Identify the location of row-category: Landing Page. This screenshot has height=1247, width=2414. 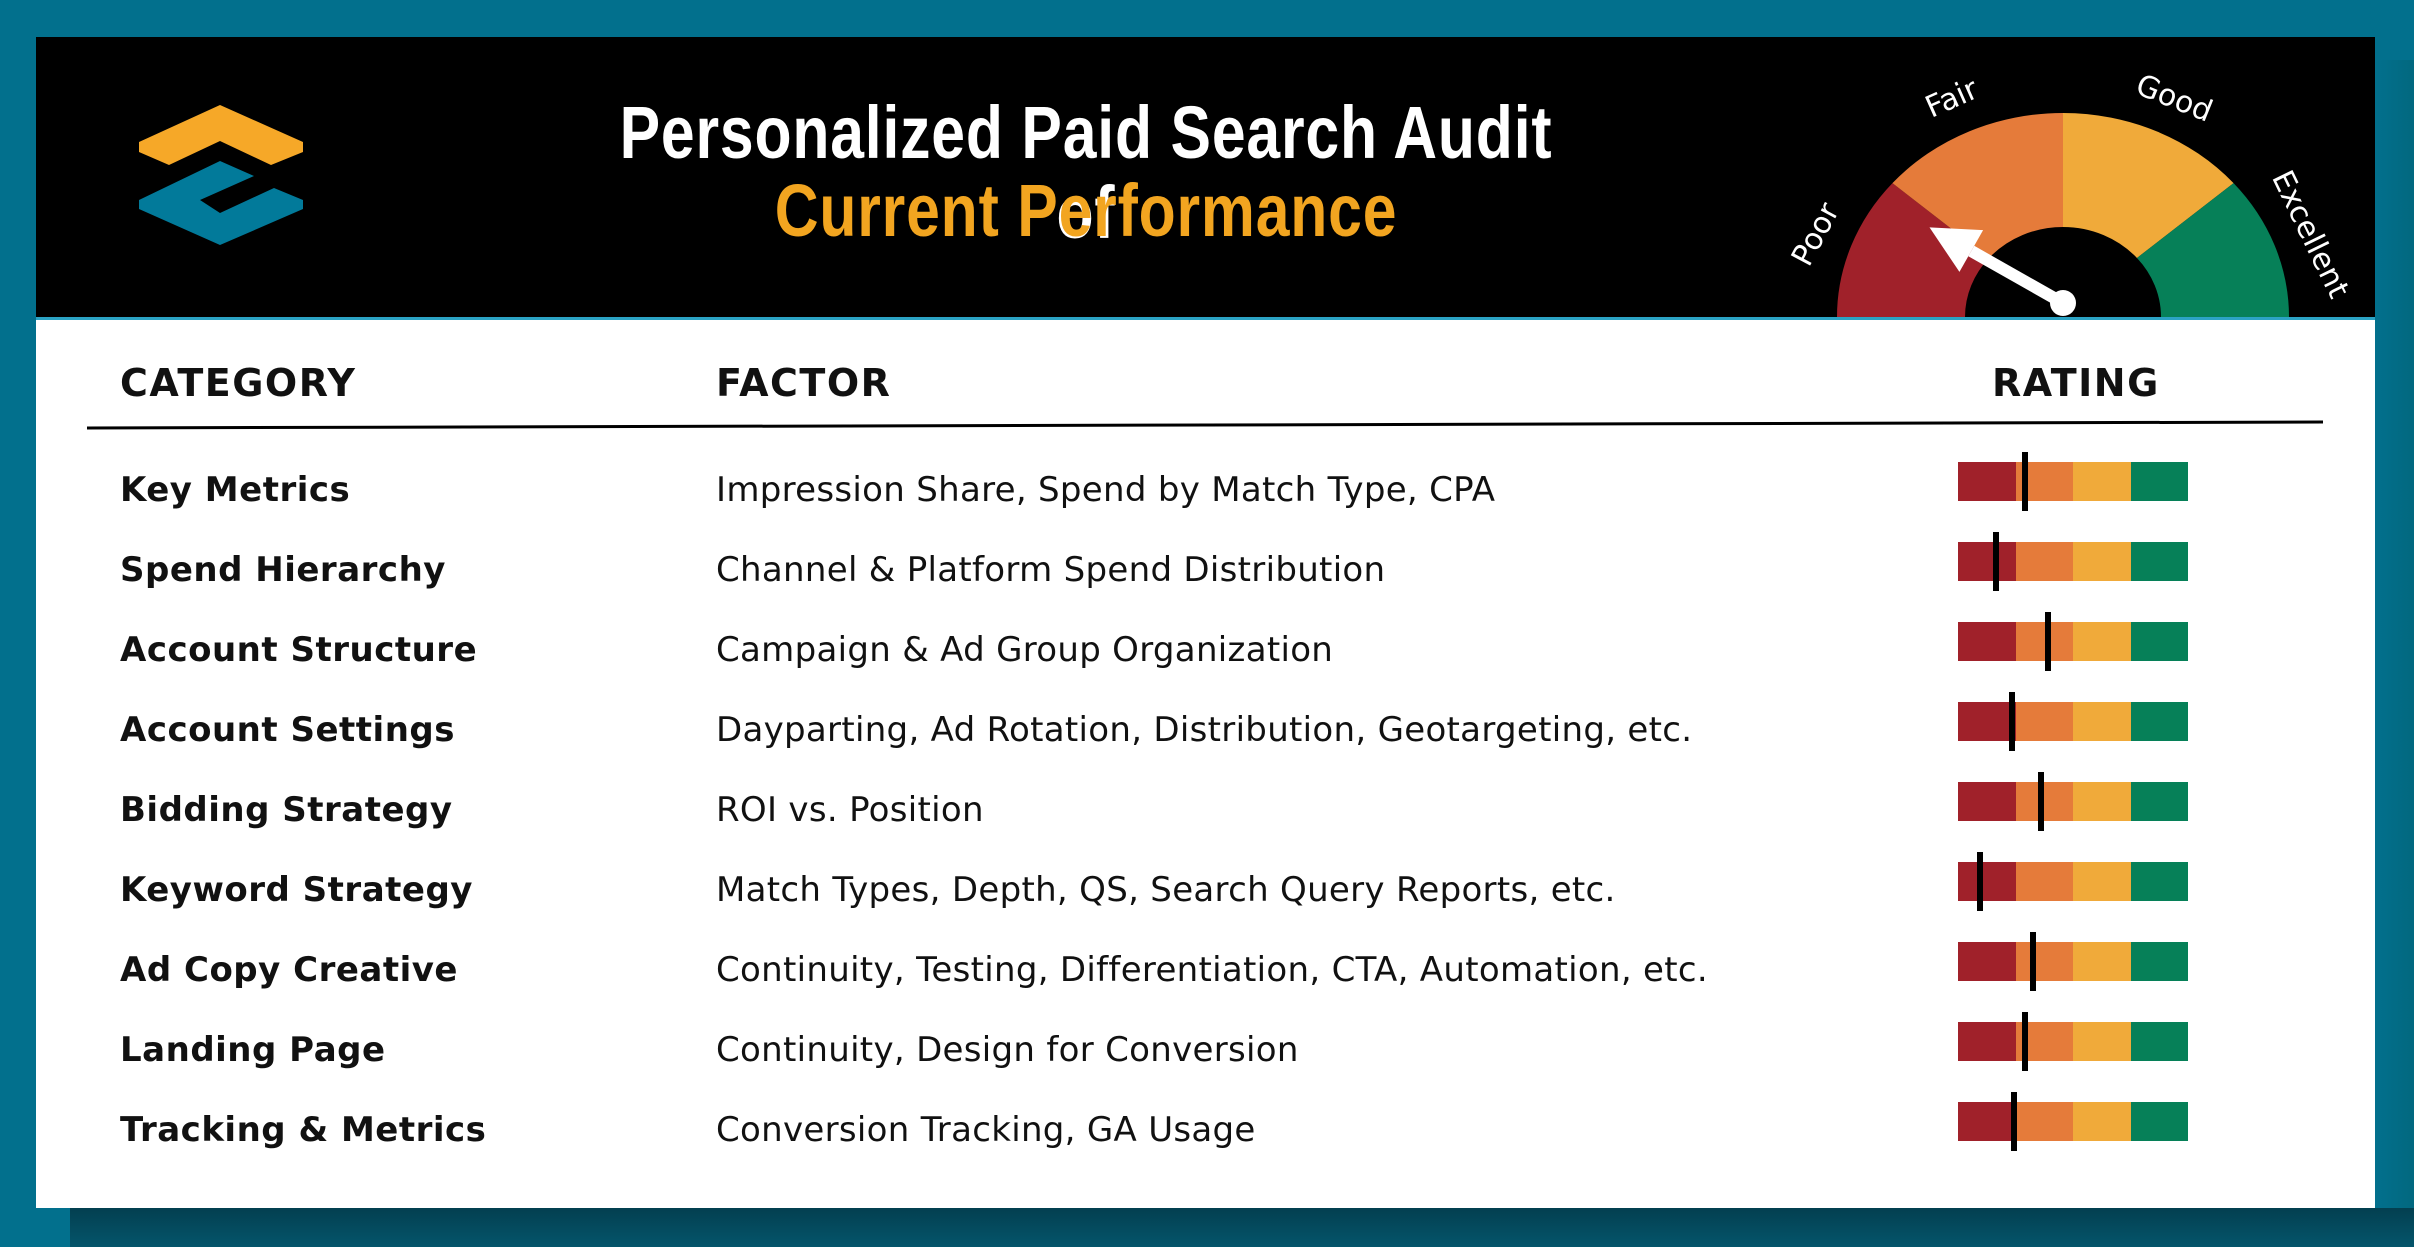
(253, 1050).